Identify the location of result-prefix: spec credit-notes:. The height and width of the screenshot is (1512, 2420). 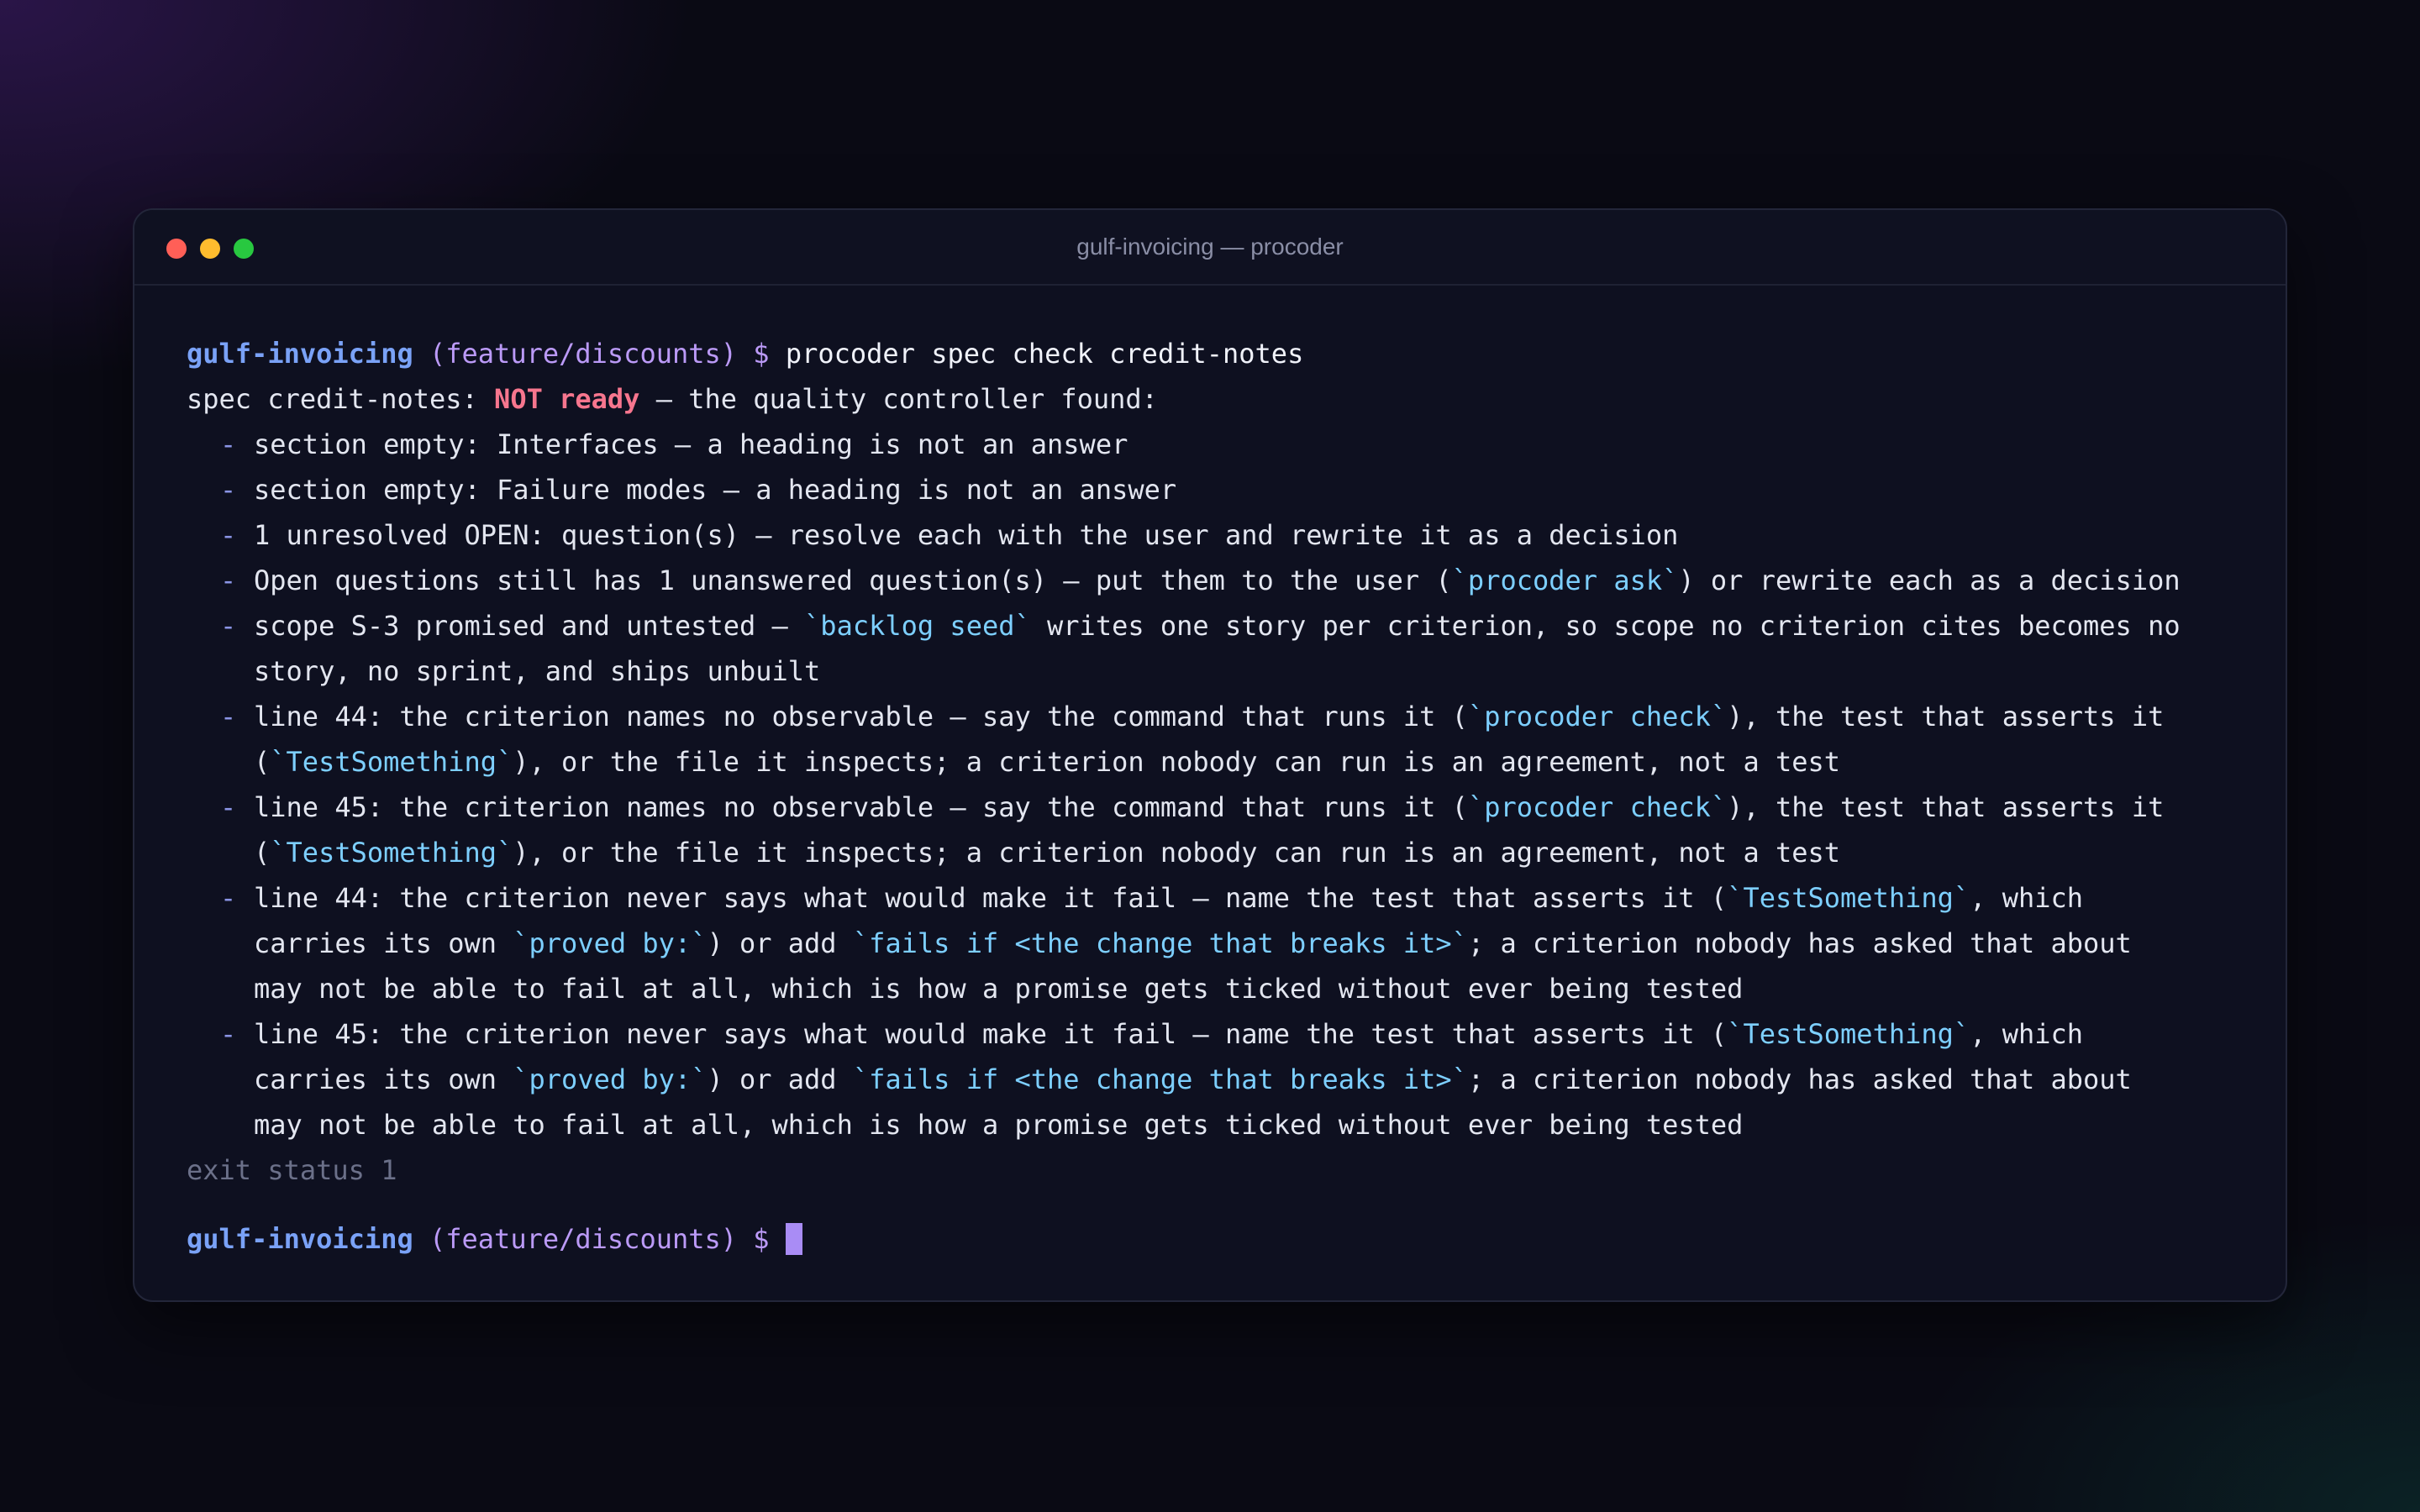
(341, 399).